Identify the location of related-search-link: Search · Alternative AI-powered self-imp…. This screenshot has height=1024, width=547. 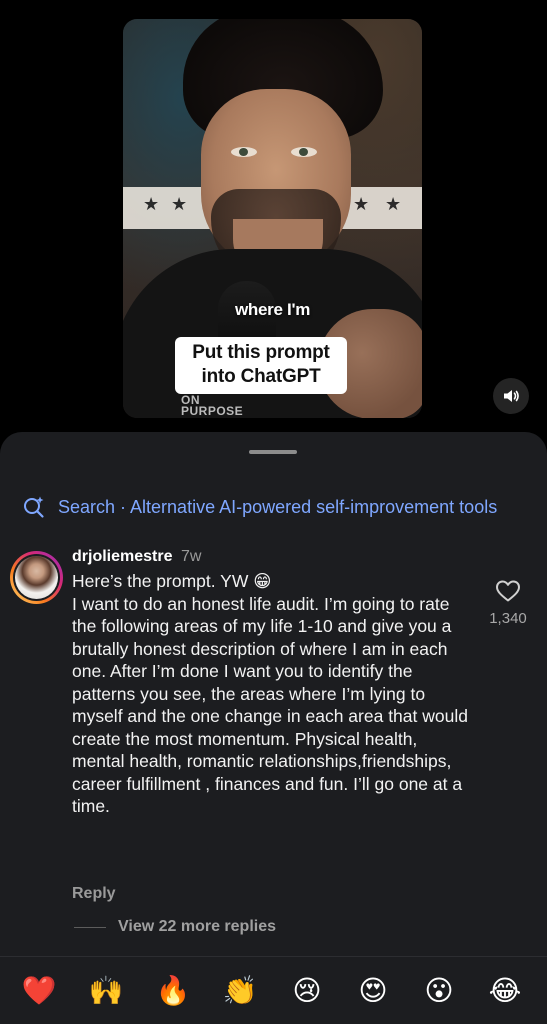
(284, 507).